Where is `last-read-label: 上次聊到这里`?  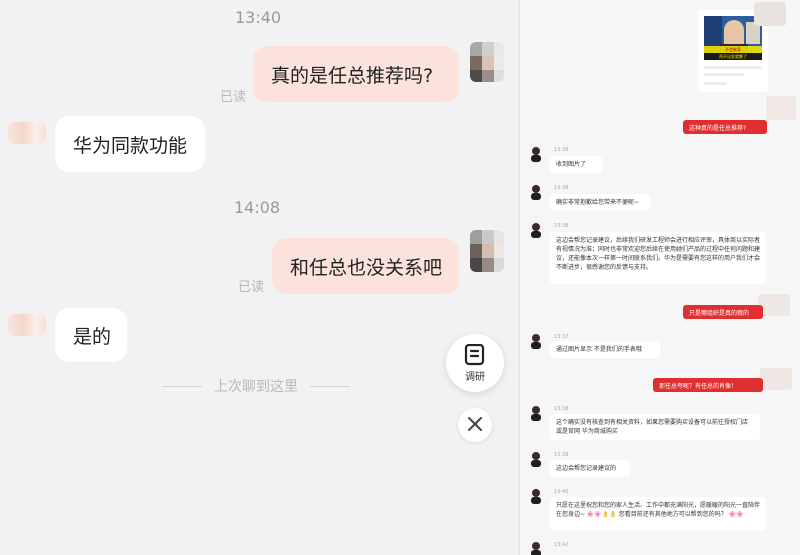
last-read-label: 上次聊到这里 is located at coordinates (256, 387).